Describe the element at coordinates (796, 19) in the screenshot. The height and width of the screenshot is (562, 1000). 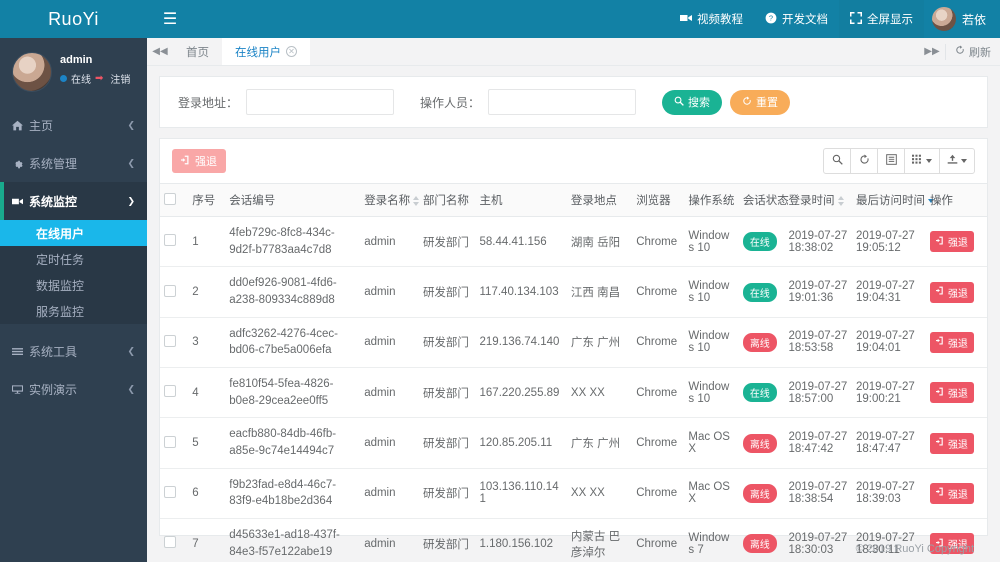
I see `topbar-item-dev-docs: ? 开发文档` at that location.